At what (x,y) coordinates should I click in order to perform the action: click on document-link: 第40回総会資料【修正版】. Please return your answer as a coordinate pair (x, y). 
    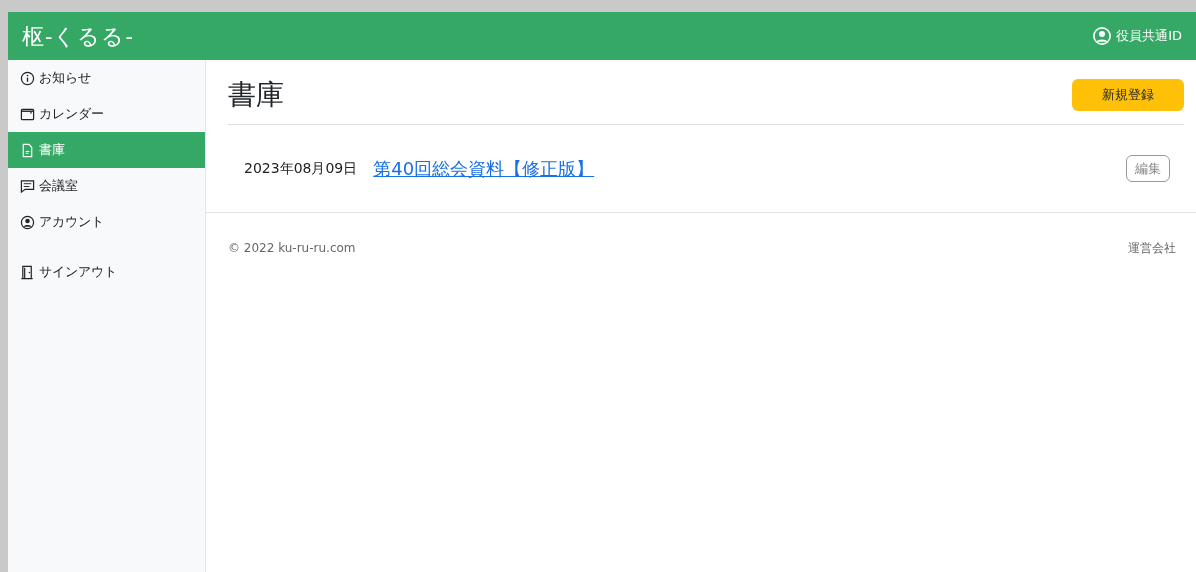
    Looking at the image, I should click on (484, 168).